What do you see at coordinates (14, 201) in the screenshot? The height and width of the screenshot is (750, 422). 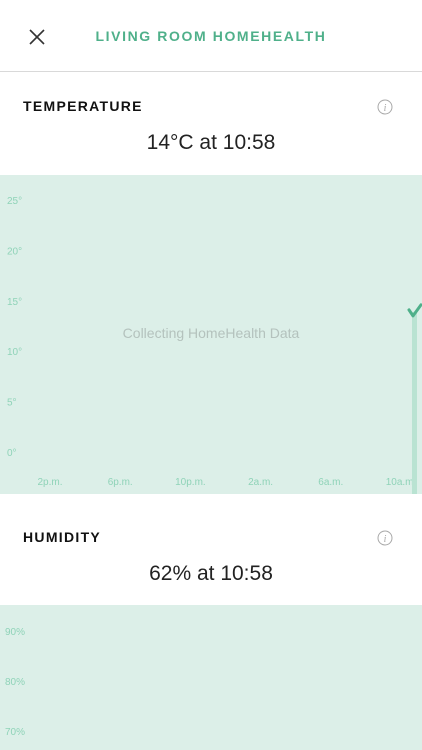 I see `y-tick-label: 25°` at bounding box center [14, 201].